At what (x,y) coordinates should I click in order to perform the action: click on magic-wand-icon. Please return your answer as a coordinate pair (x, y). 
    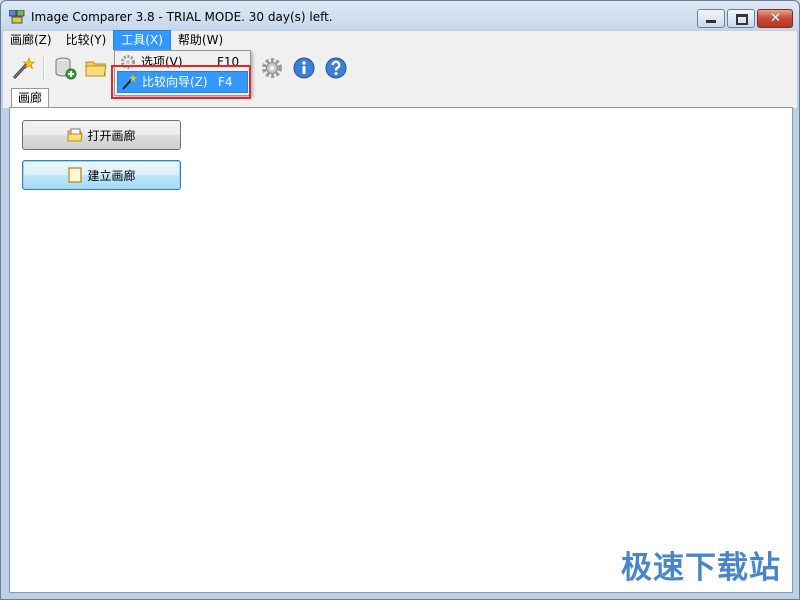
    Looking at the image, I should click on (23, 68).